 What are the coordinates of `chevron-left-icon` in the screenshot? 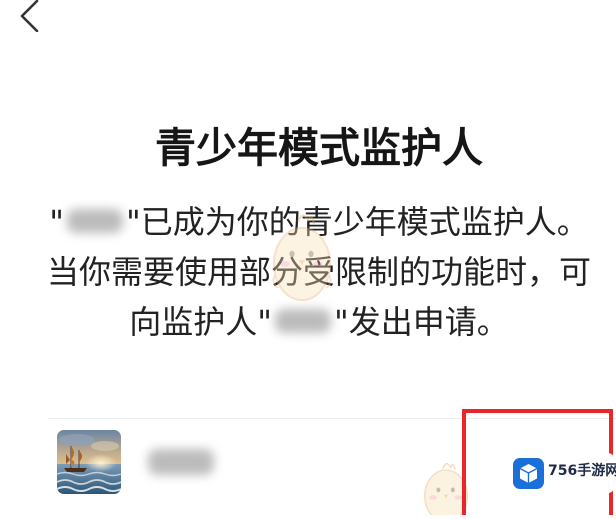 It's located at (29, 16).